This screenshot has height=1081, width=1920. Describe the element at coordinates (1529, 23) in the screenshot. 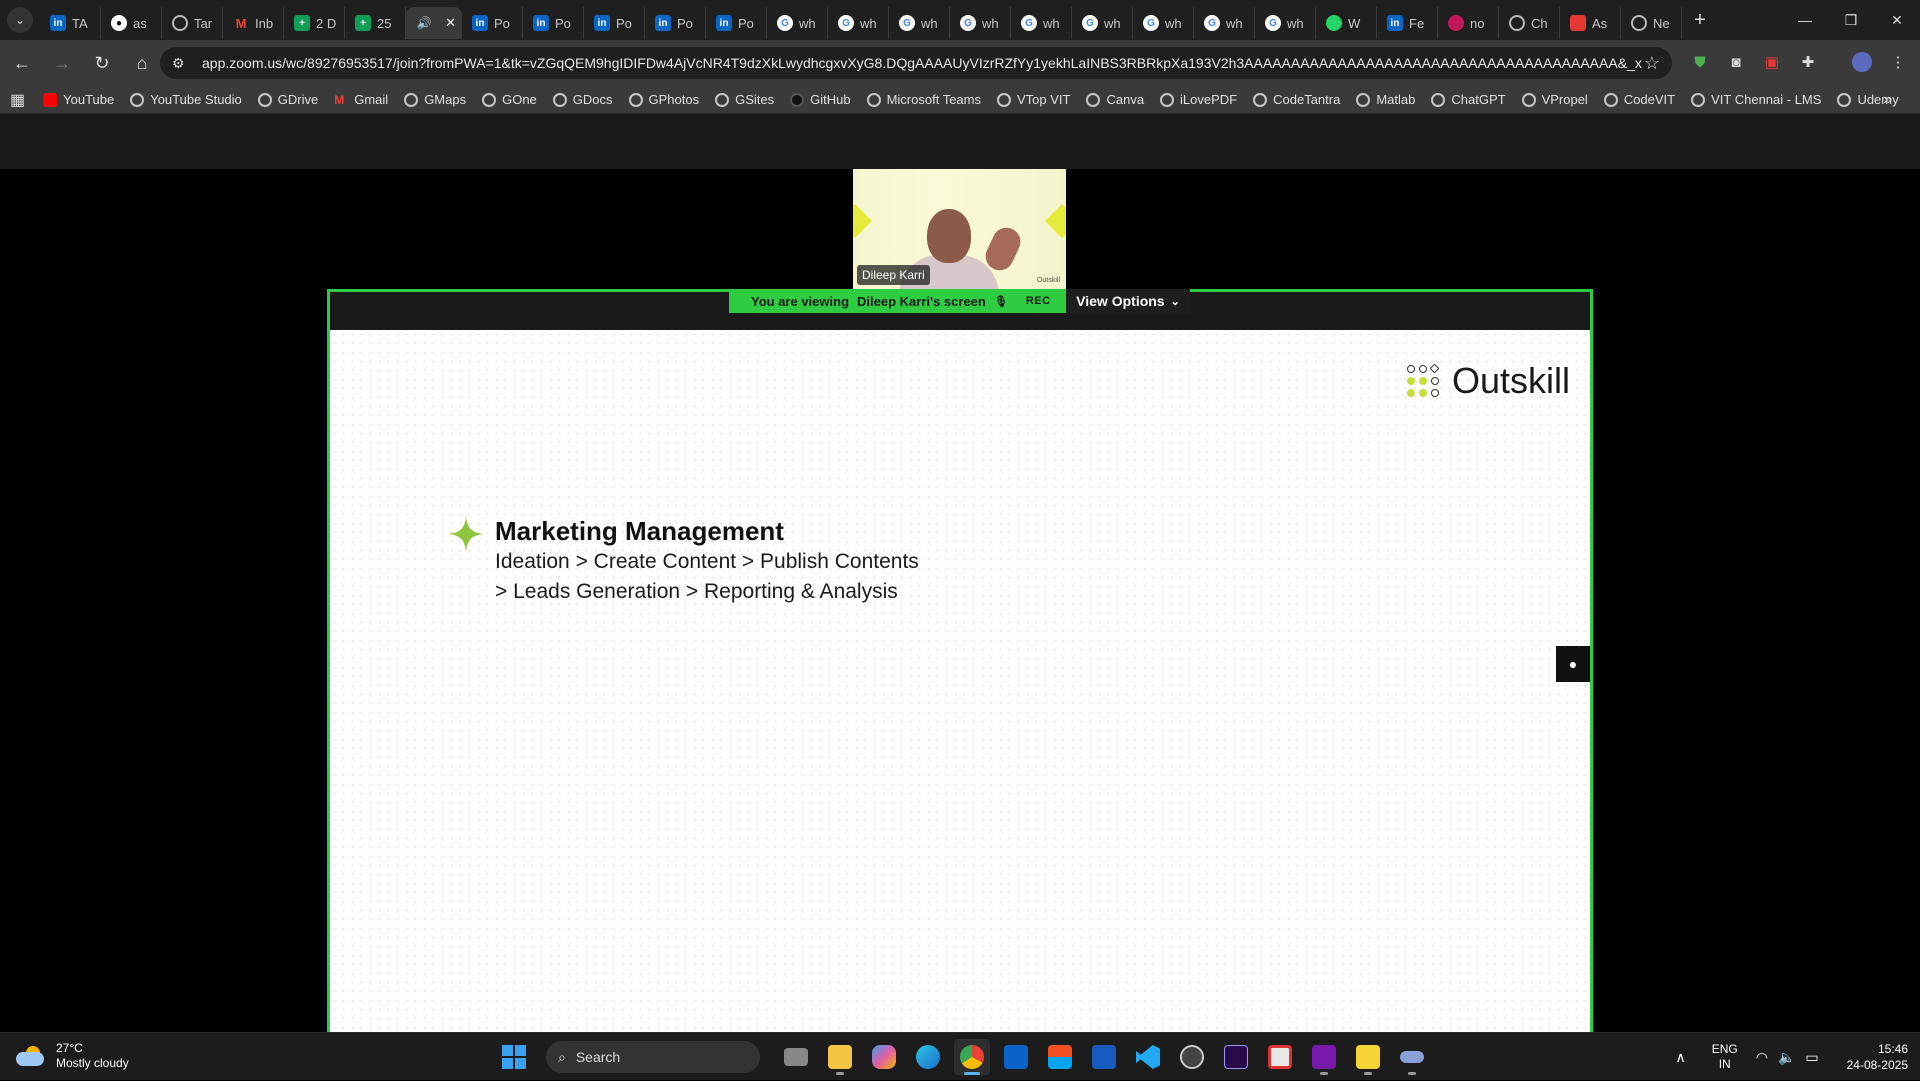

I see `browser-tab: Ch` at that location.